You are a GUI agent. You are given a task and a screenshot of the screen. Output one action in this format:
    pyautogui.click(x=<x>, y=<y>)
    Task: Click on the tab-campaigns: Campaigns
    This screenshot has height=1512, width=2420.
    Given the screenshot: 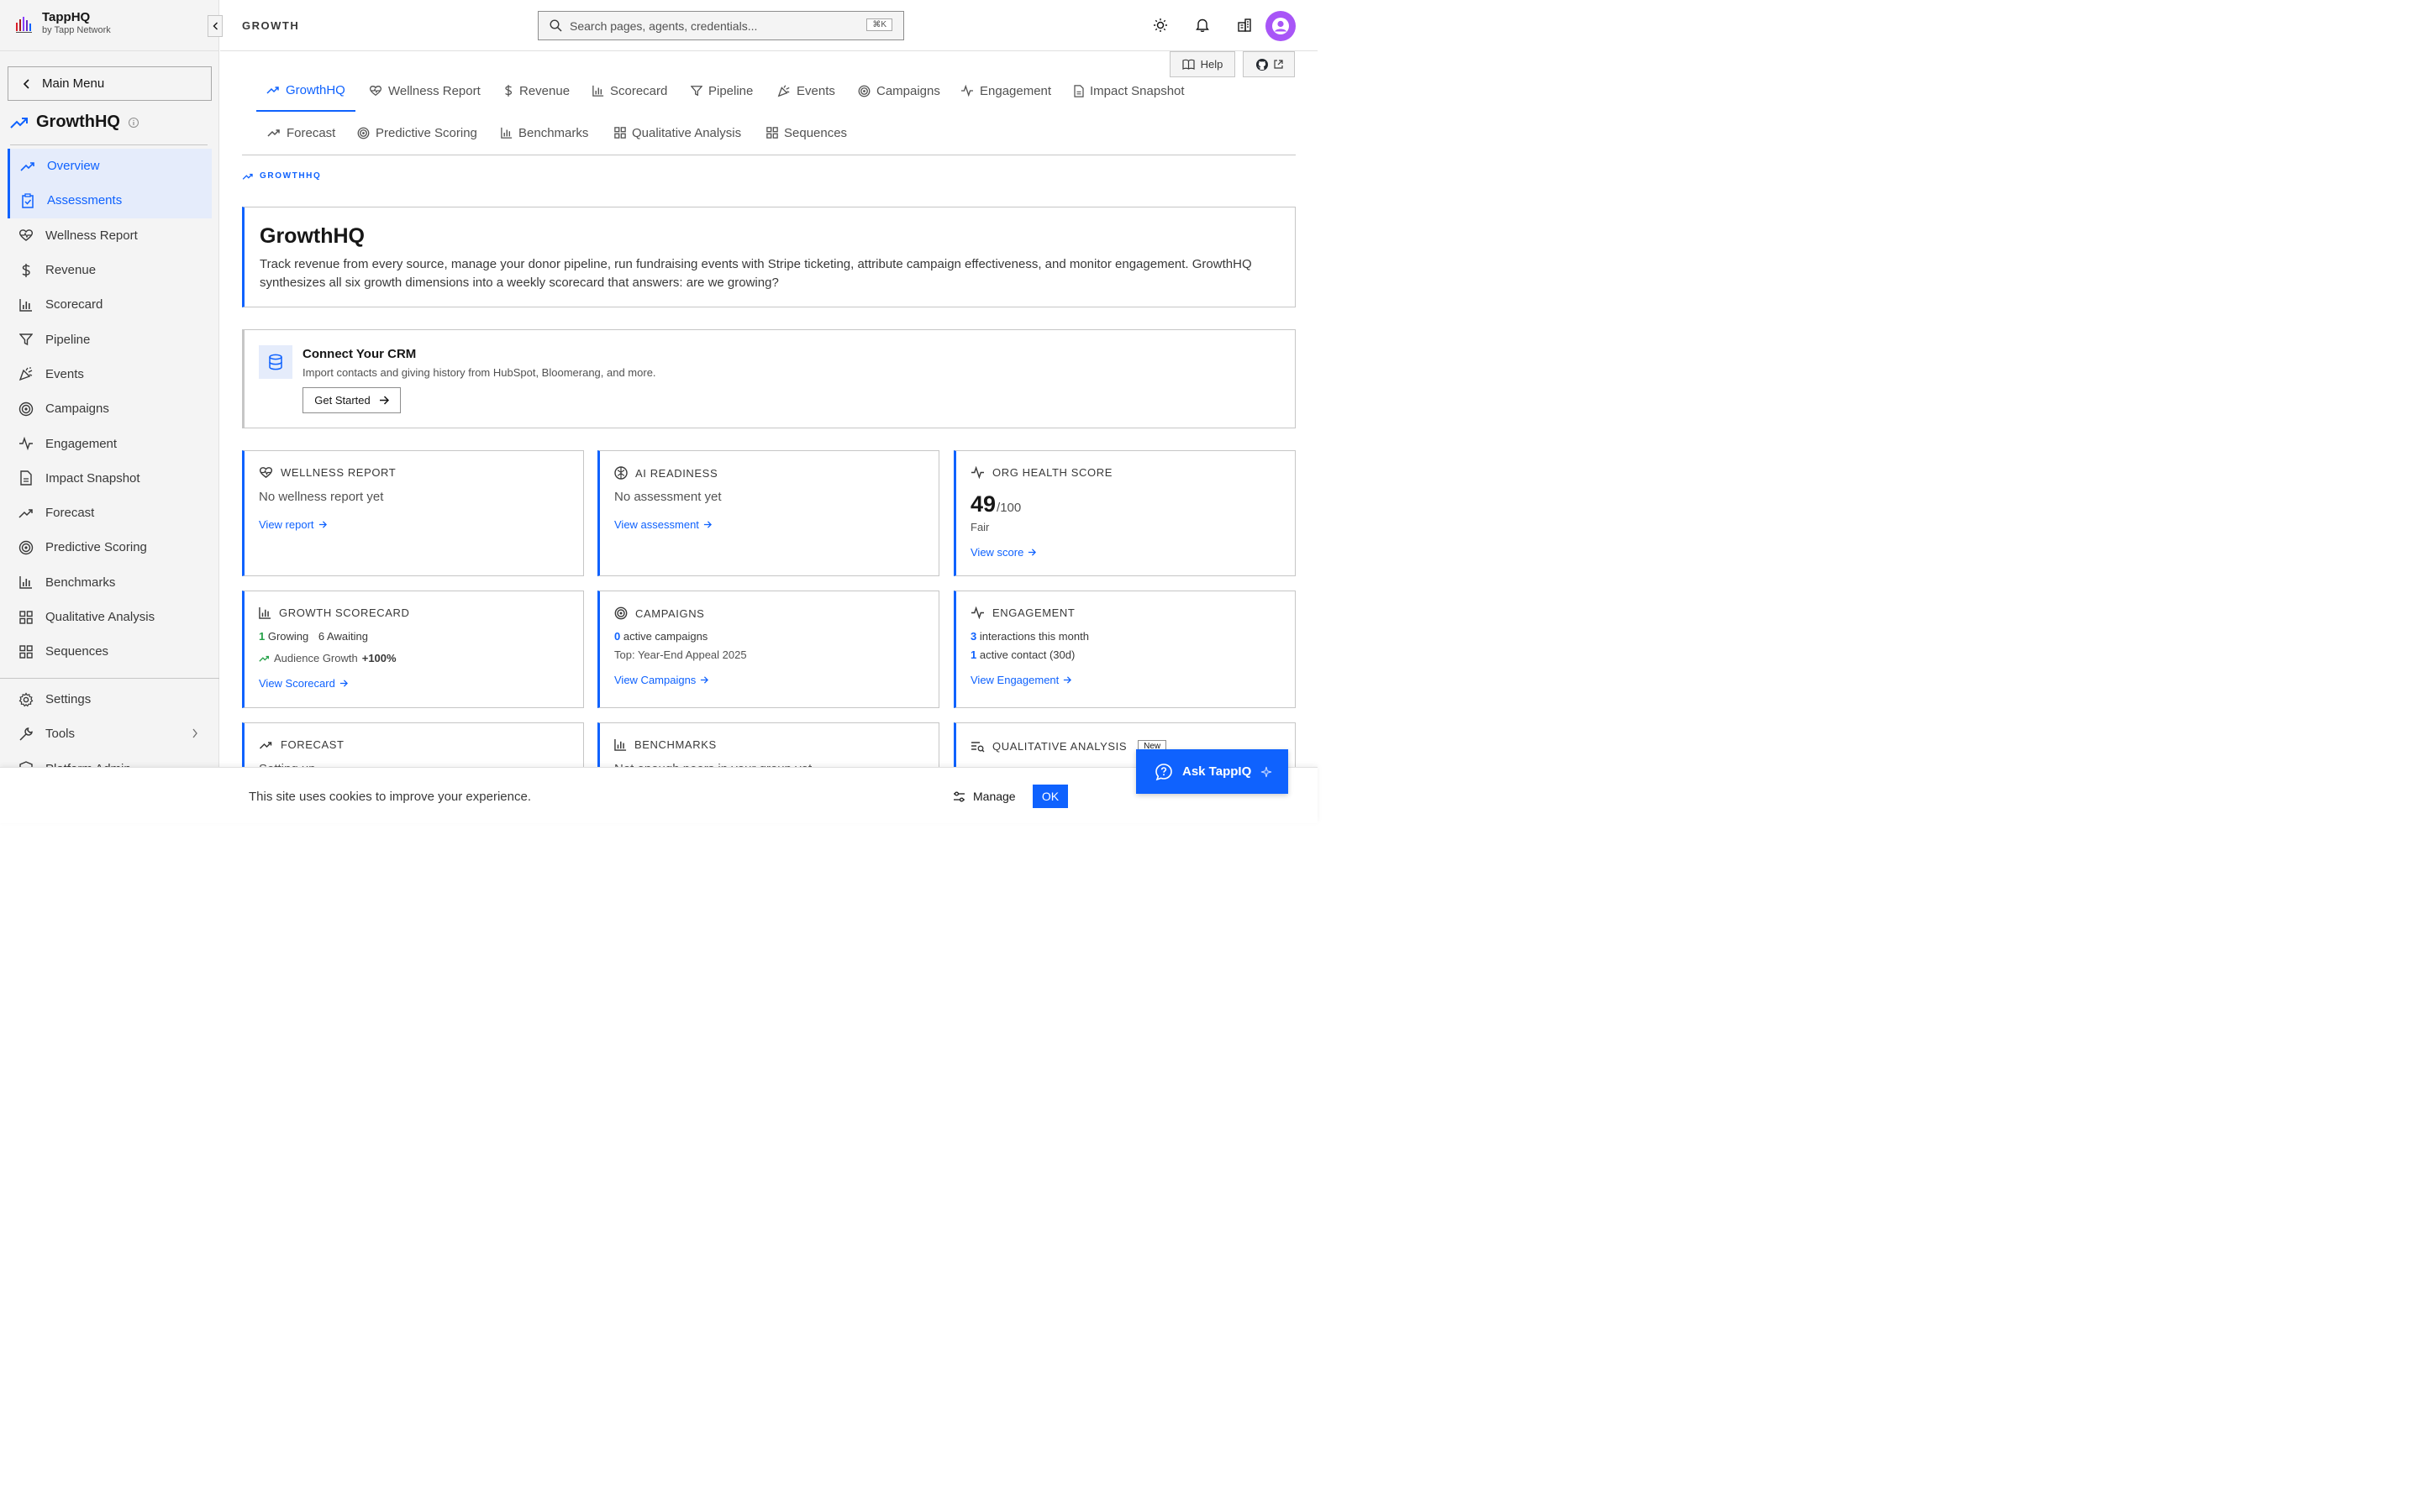 What is the action you would take?
    pyautogui.click(x=899, y=91)
    